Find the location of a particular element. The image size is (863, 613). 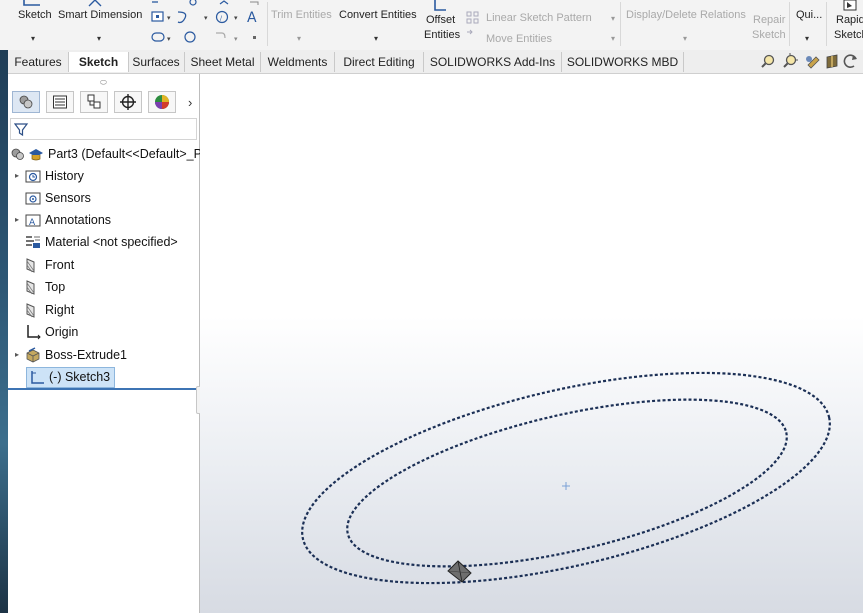

filter-funnel-icon is located at coordinates (21, 130).